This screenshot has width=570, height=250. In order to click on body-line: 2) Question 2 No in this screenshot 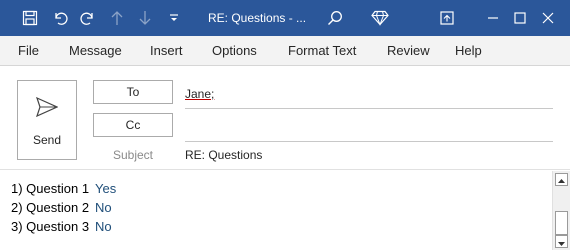, I will do `click(61, 207)`.